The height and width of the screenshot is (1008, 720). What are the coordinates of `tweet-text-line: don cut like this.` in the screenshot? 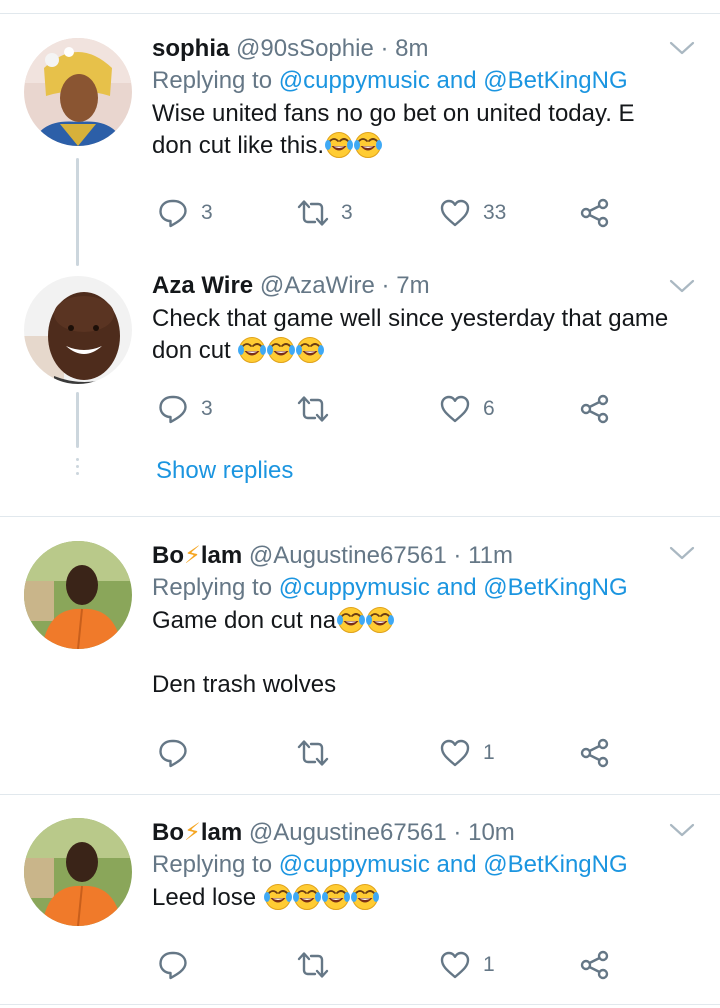 It's located at (424, 146).